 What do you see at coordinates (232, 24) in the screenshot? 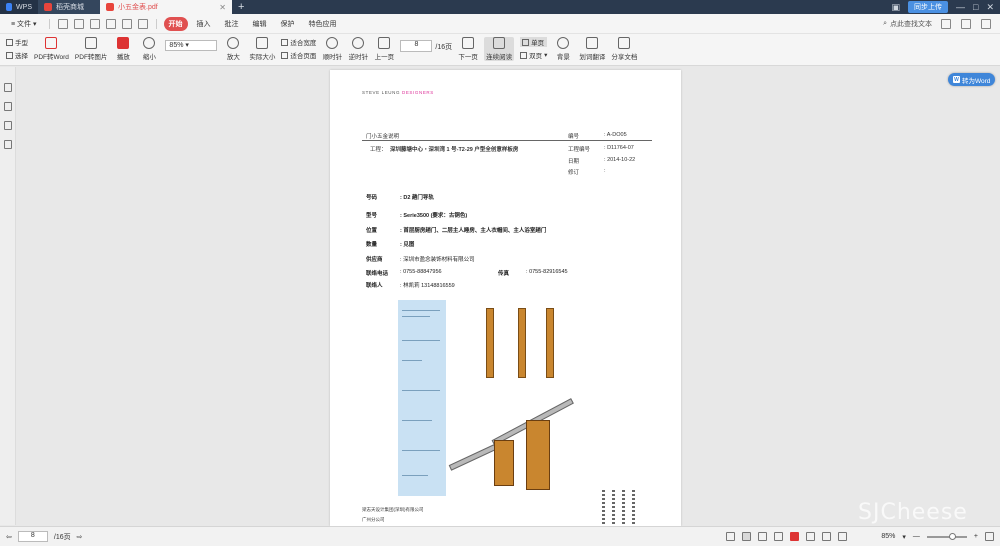
I see `menu-annotate: 批注` at bounding box center [232, 24].